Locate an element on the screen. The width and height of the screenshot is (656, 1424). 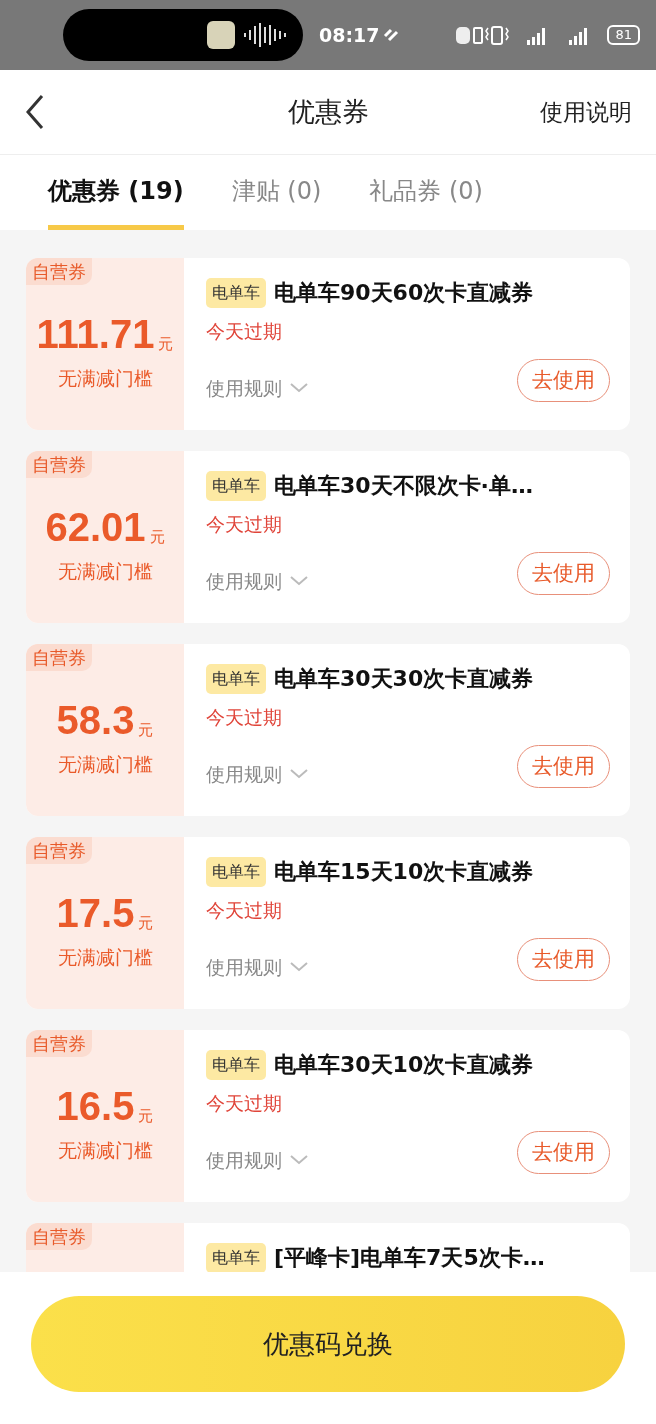
coupon-amount: 58.3 is located at coordinates (95, 719).